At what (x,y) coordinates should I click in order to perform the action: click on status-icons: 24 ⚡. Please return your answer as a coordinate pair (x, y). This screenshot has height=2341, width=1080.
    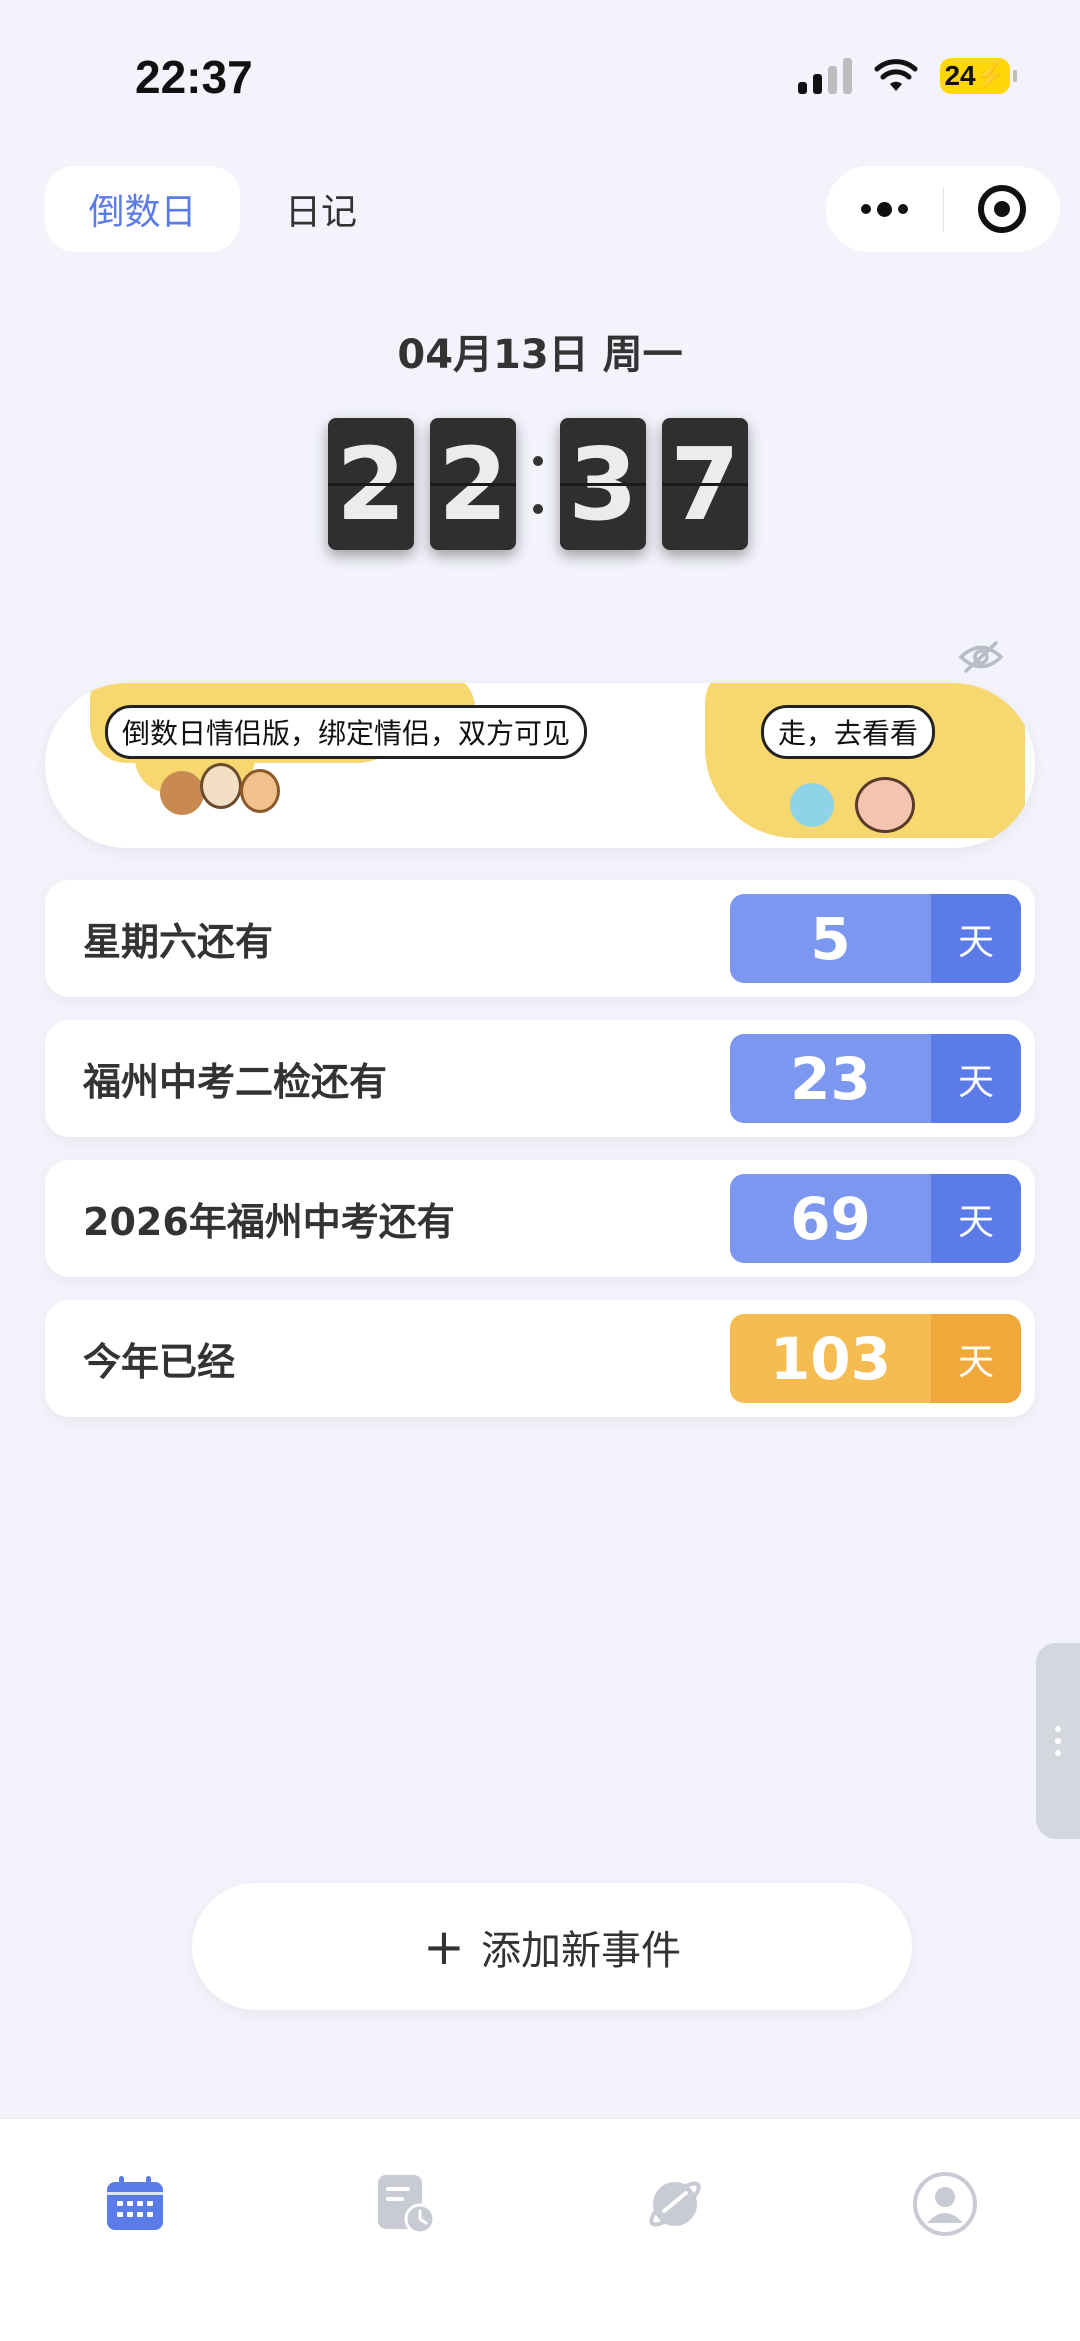
    Looking at the image, I should click on (907, 76).